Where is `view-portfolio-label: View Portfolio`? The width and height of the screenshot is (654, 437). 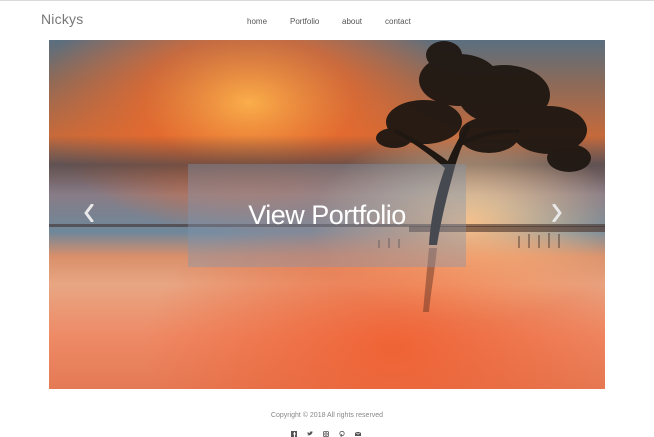
view-portfolio-label: View Portfolio is located at coordinates (327, 215).